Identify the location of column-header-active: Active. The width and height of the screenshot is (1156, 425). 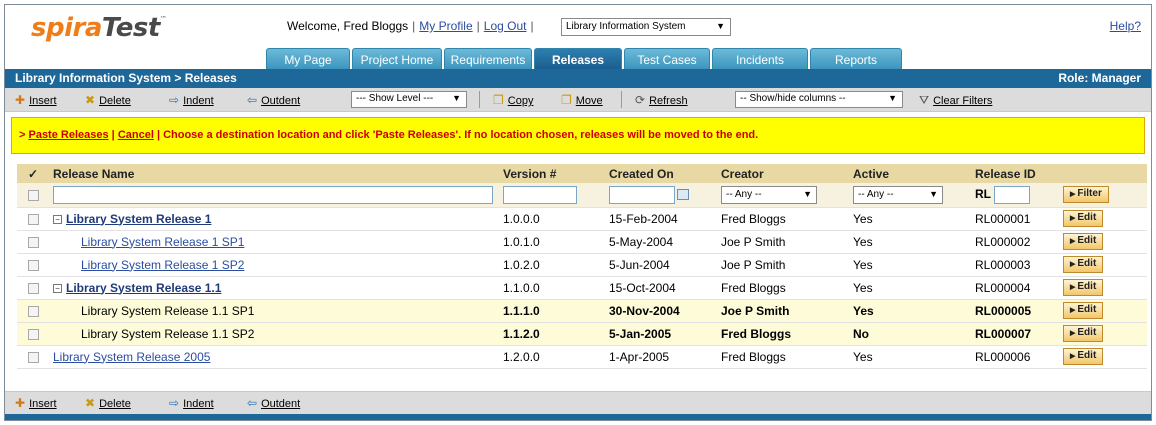
(910, 173).